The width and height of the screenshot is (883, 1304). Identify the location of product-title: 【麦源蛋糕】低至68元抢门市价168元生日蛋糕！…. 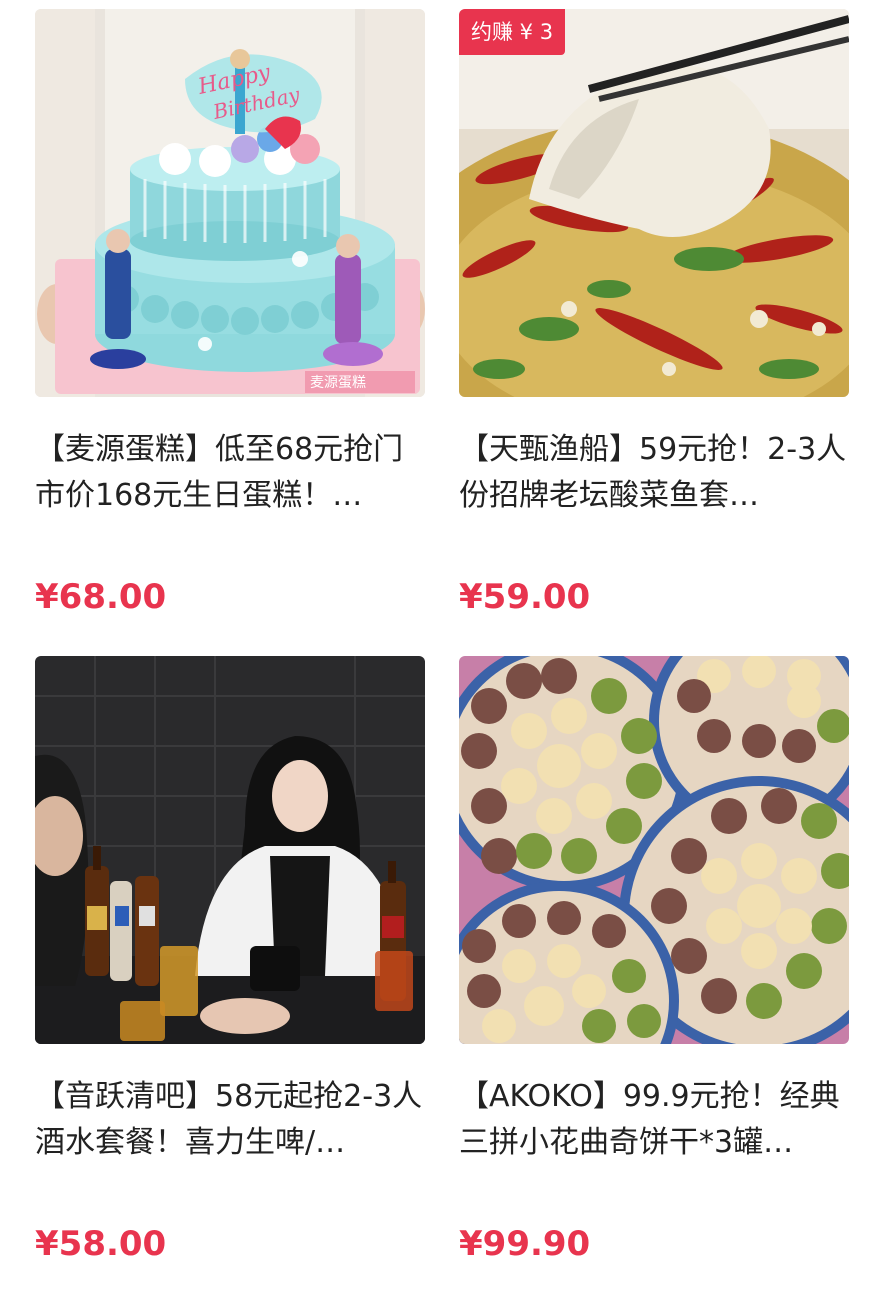
(230, 473).